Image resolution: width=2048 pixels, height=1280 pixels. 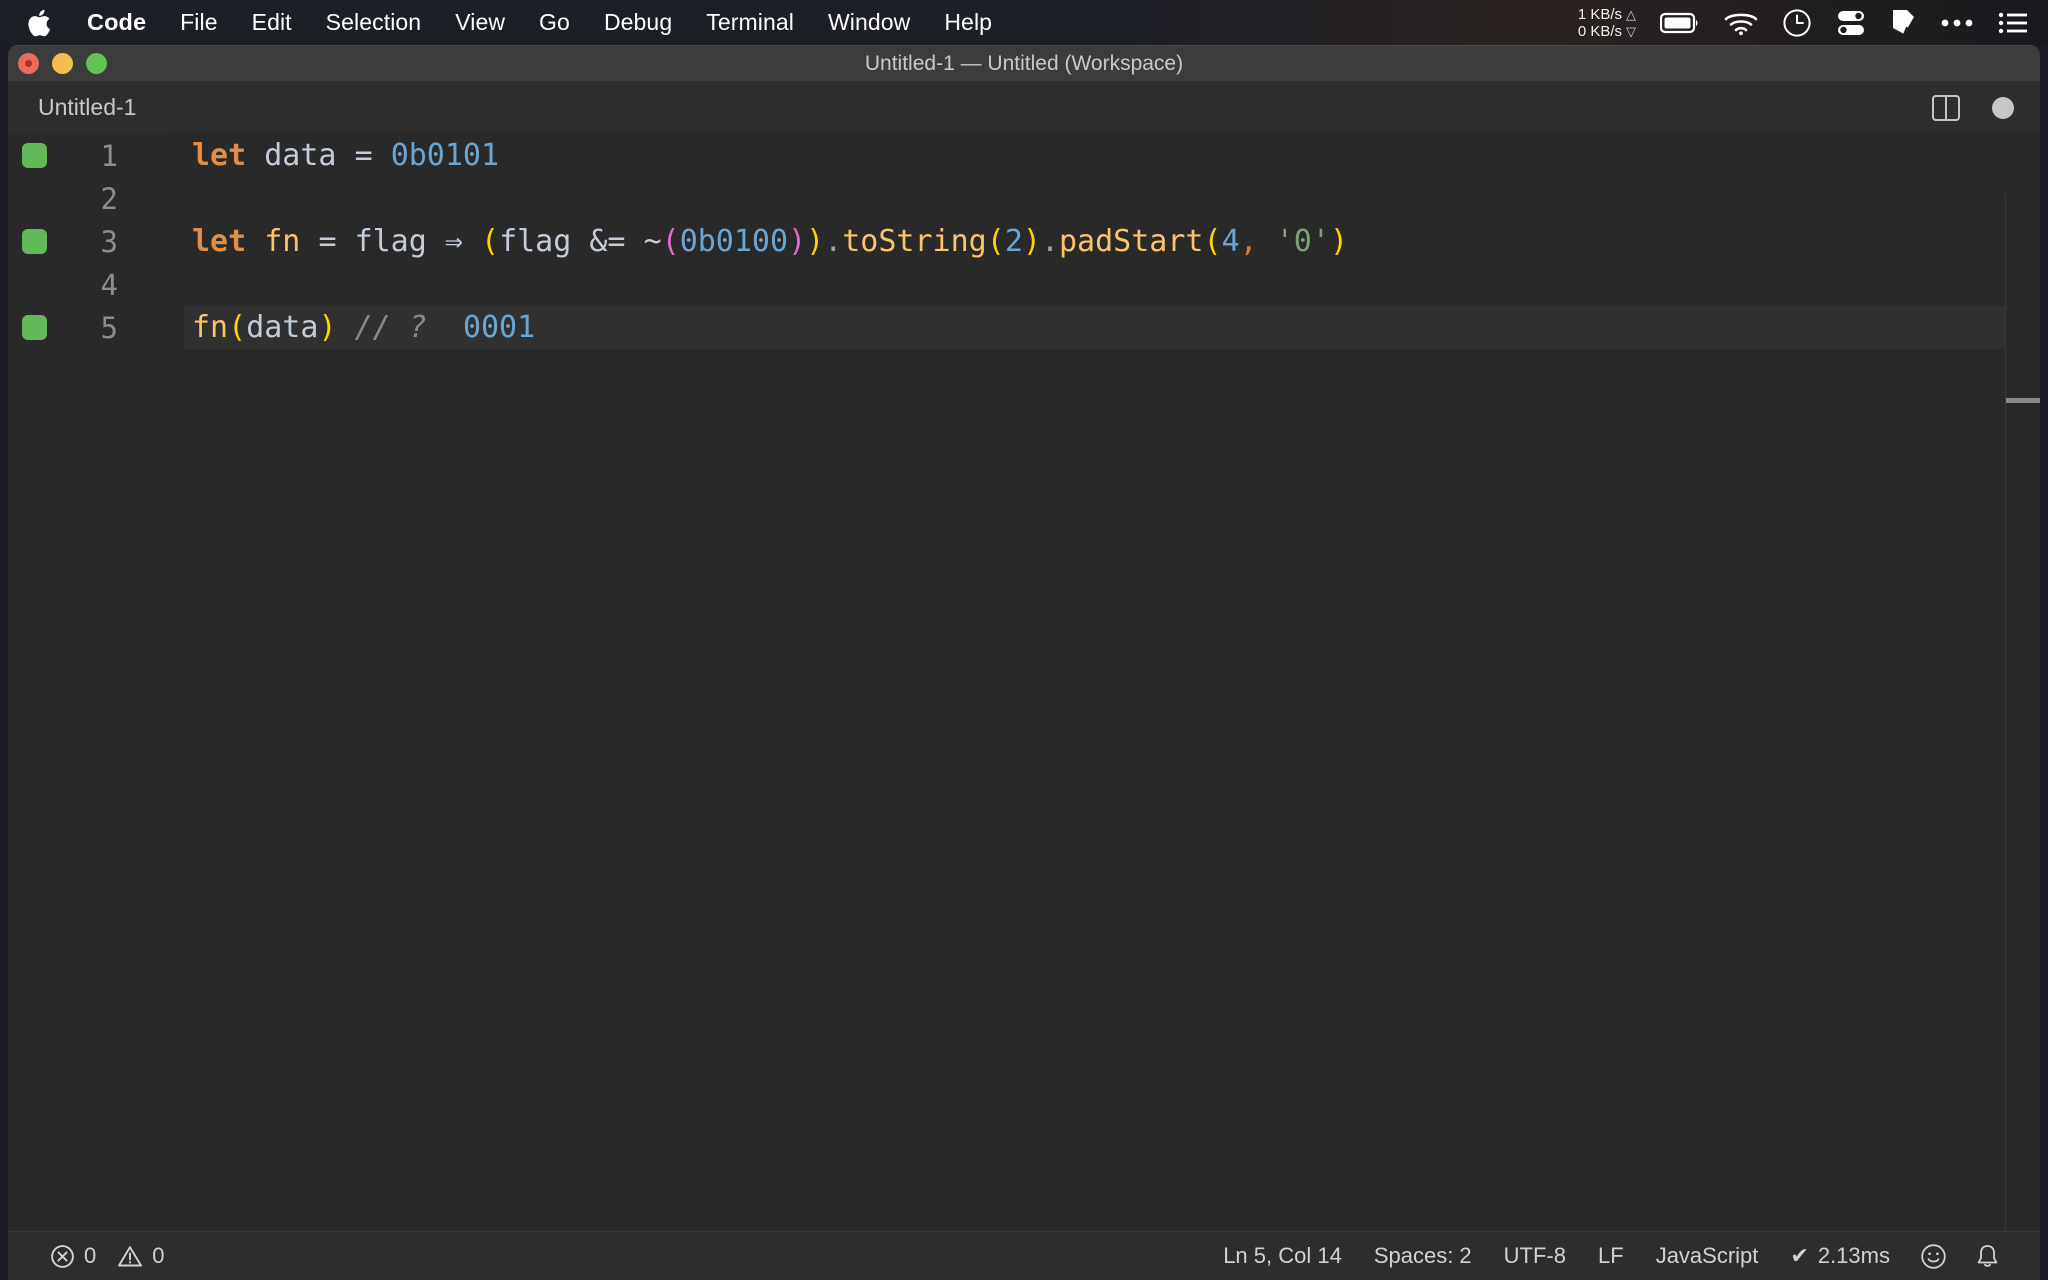 What do you see at coordinates (390, 327) in the screenshot?
I see `code-token: // ?` at bounding box center [390, 327].